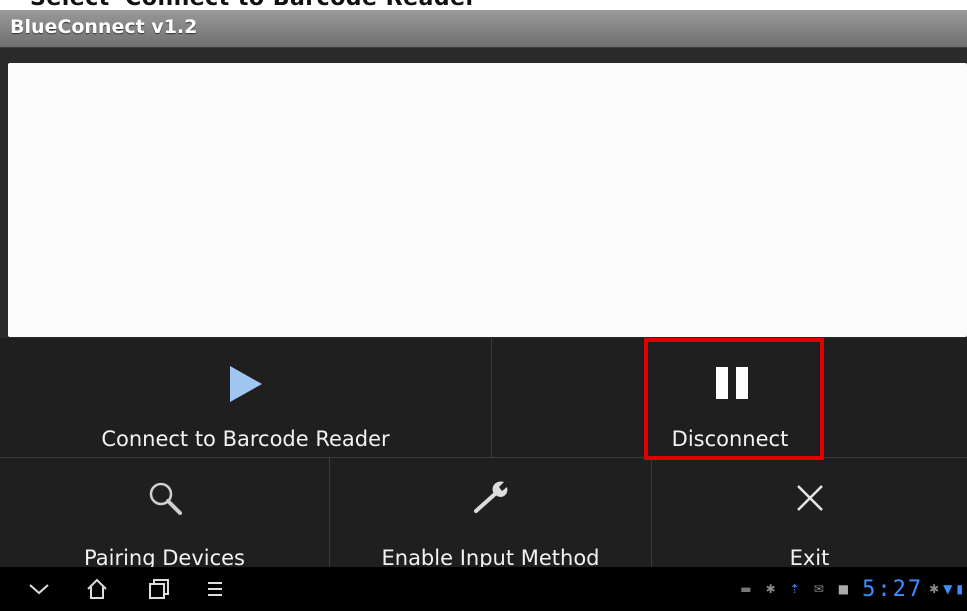  I want to click on usb-icon: ▬, so click(746, 589).